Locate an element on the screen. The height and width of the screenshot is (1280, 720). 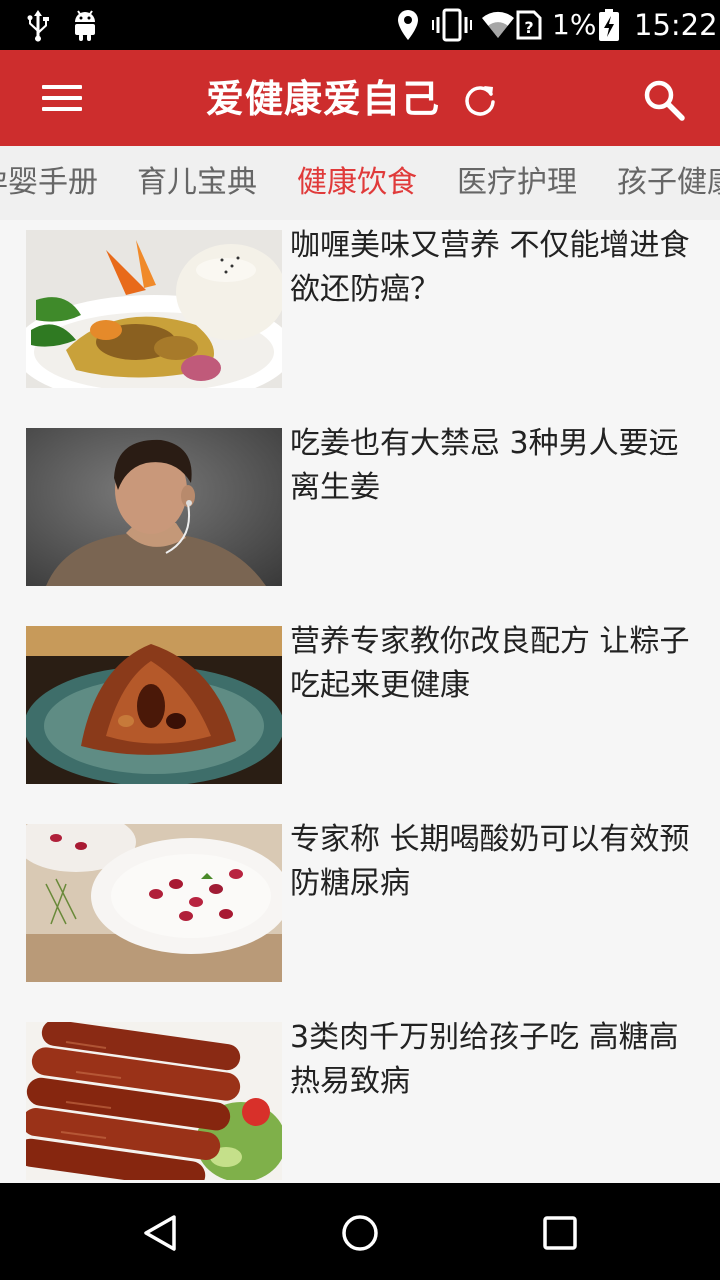
app-bar: 爱健康爱自己 is located at coordinates (360, 98).